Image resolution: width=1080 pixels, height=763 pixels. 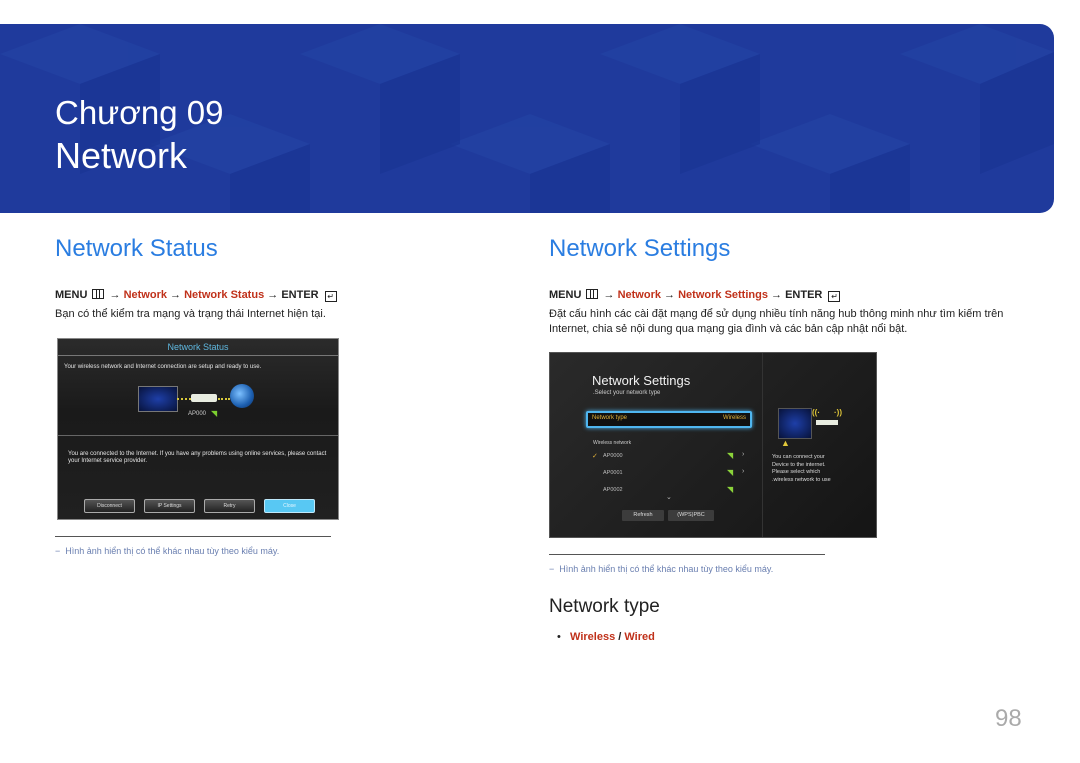 I want to click on network-type-heading: Network type, so click(x=604, y=606).